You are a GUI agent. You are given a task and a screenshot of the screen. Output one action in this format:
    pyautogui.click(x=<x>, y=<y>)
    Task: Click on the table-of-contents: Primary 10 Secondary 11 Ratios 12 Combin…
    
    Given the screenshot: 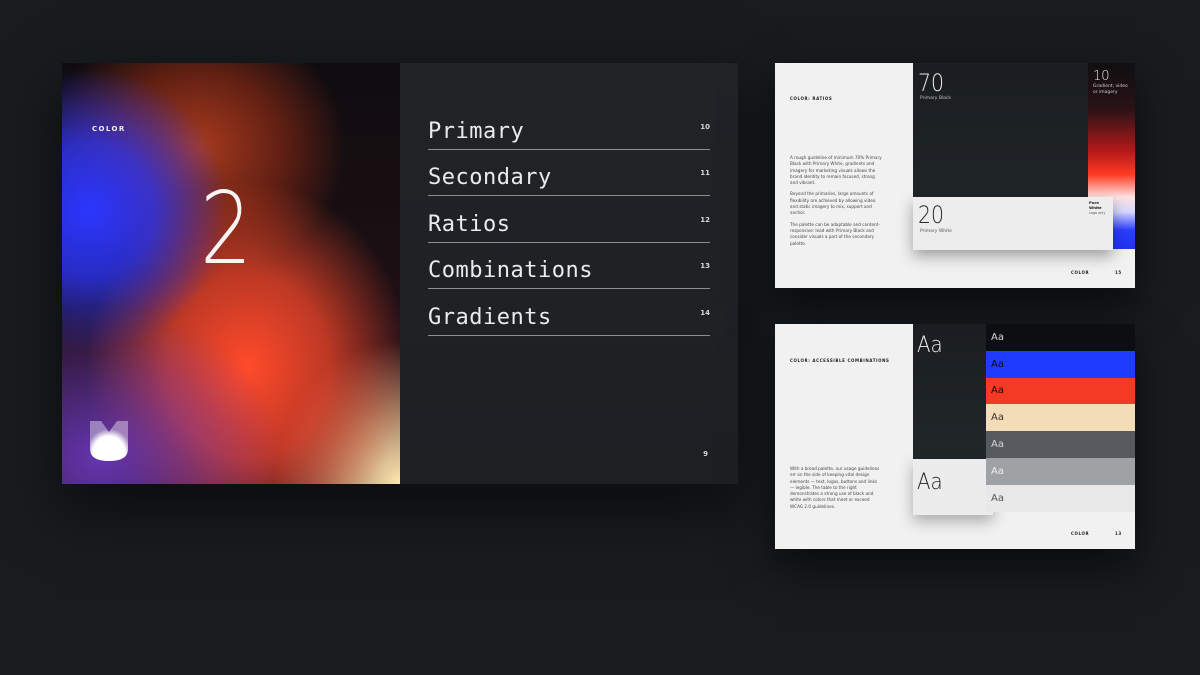 What is the action you would take?
    pyautogui.click(x=569, y=219)
    